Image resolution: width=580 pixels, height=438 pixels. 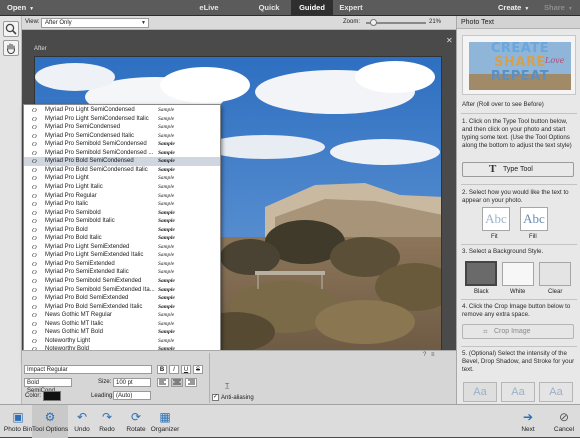 What do you see at coordinates (163, 382) in the screenshot?
I see `align-left-button` at bounding box center [163, 382].